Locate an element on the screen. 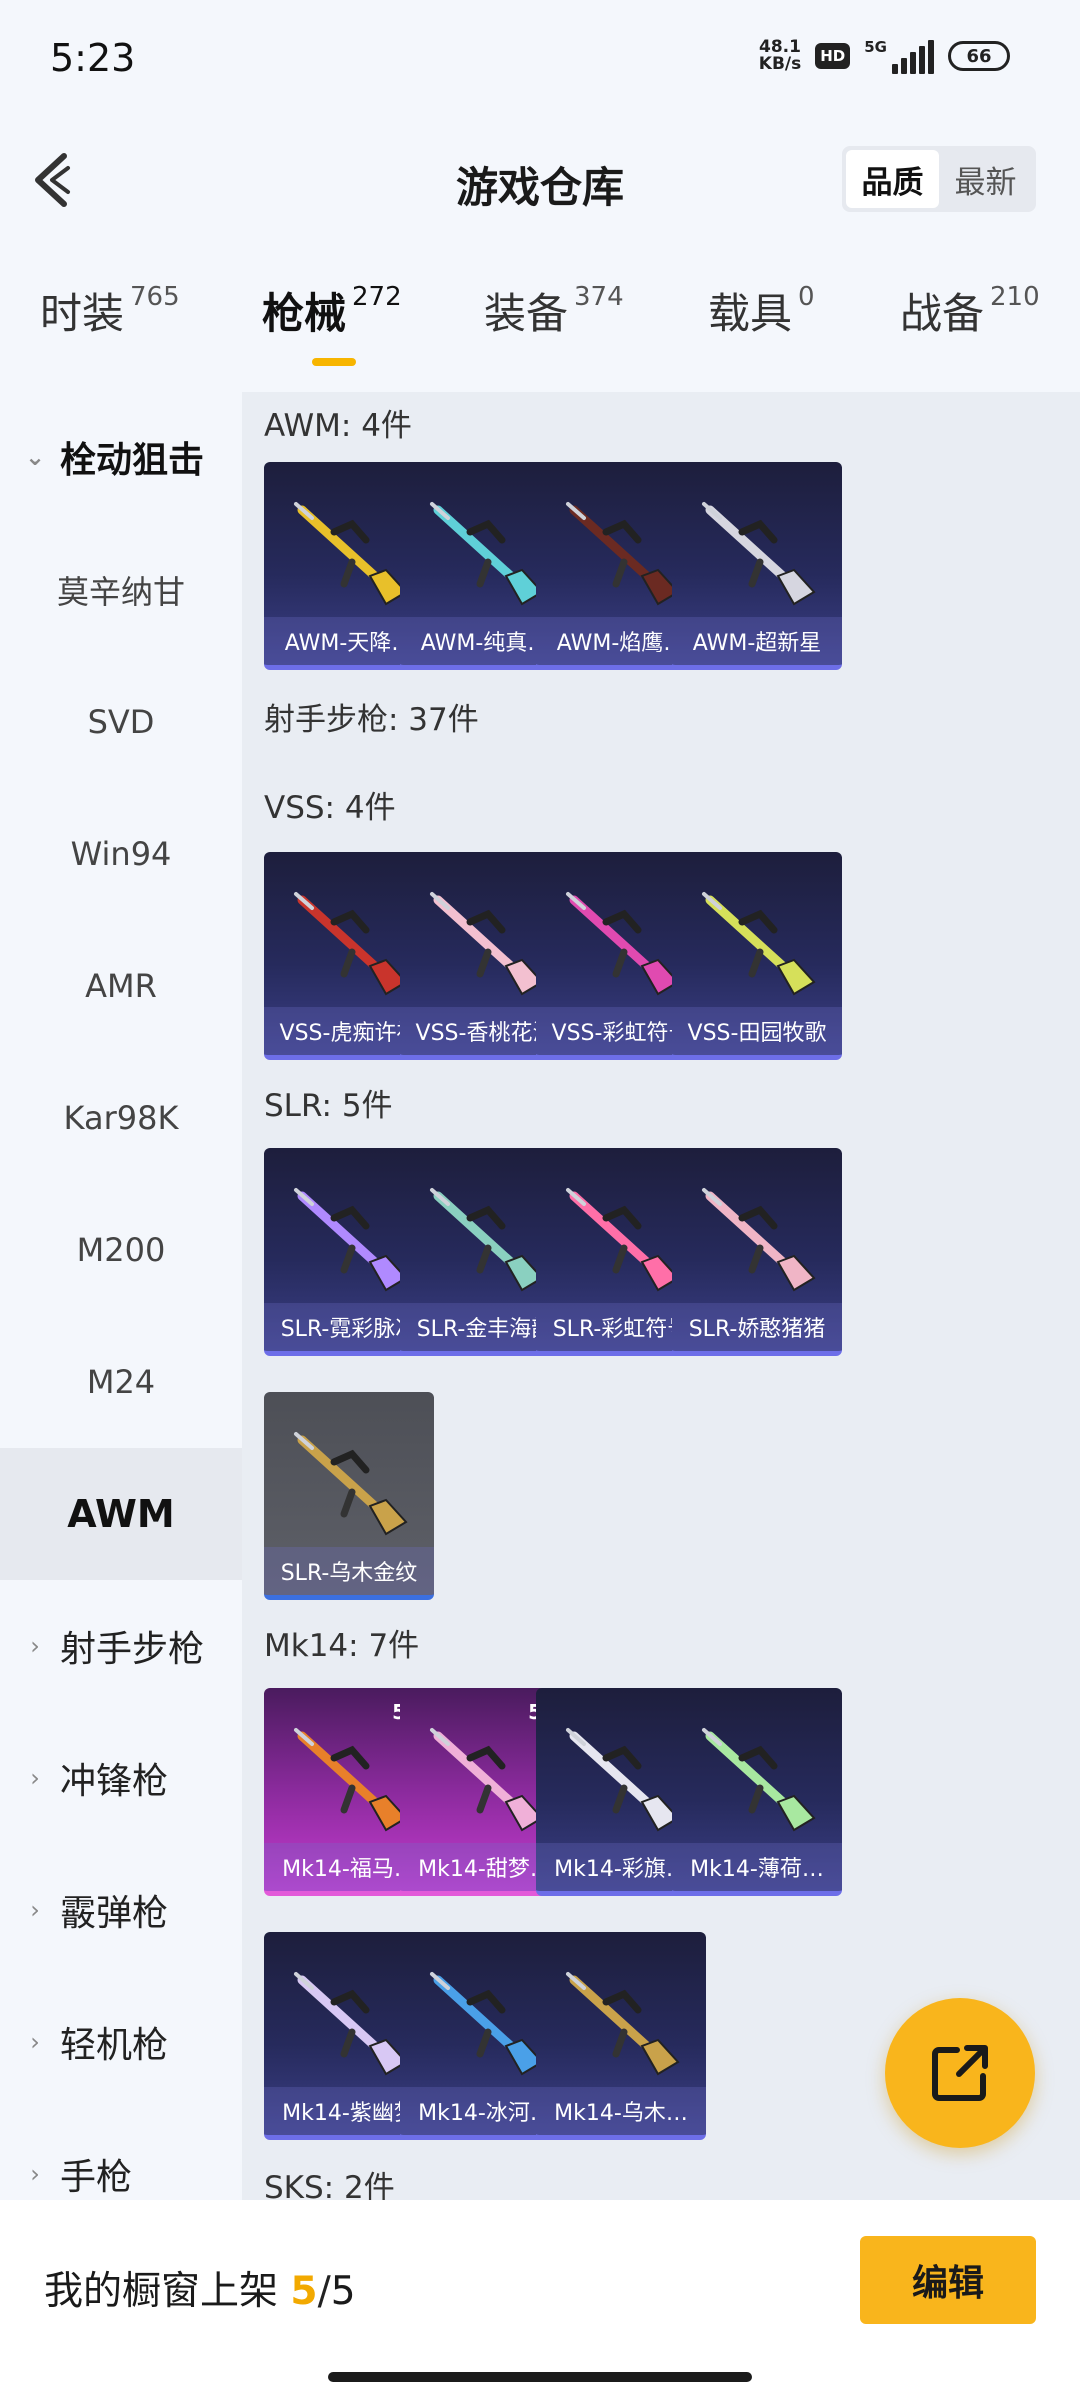 Image resolution: width=1080 pixels, height=2400 pixels. tab-vehicles: 载具 0 is located at coordinates (761, 310).